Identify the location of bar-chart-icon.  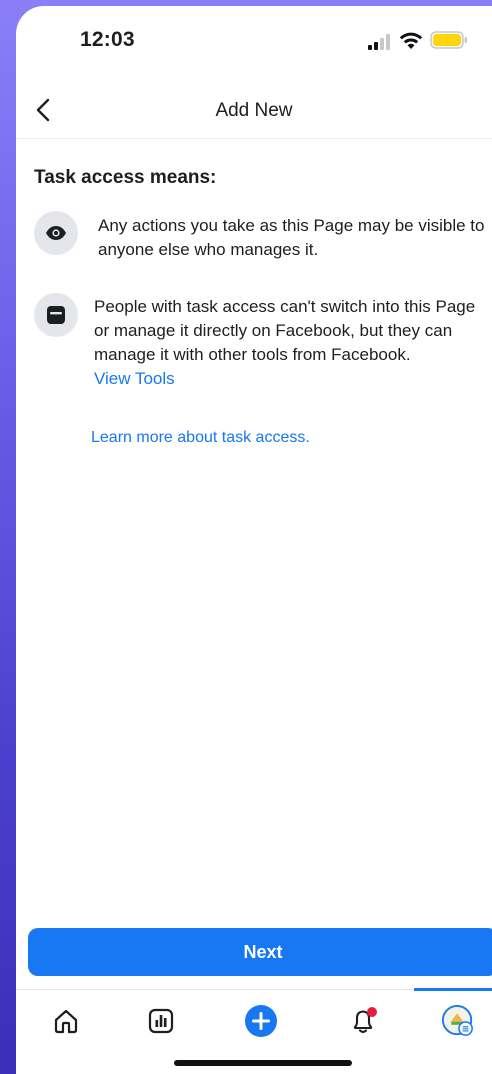
(161, 1021).